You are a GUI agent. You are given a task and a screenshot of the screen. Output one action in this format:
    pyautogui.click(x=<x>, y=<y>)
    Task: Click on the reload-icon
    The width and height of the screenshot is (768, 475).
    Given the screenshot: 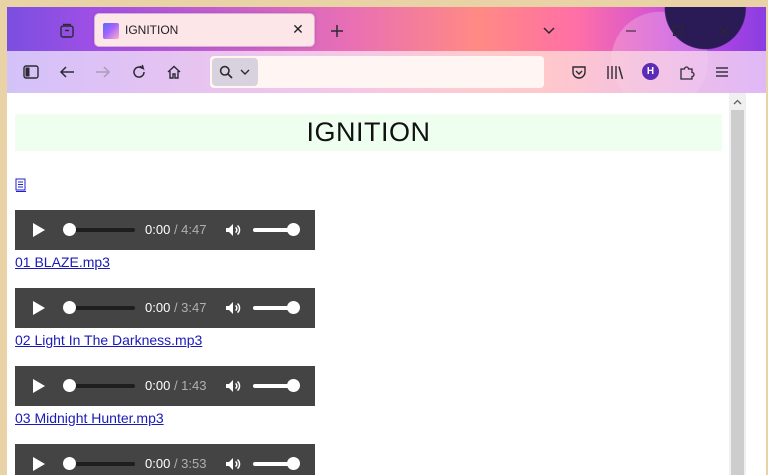 What is the action you would take?
    pyautogui.click(x=139, y=72)
    